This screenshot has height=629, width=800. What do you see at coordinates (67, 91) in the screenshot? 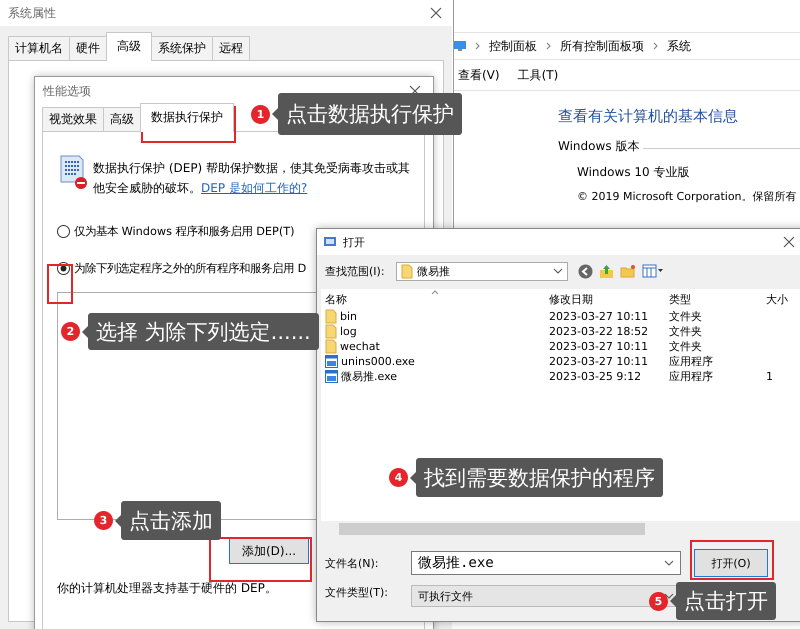
I see `dialog-title: 性能选项` at bounding box center [67, 91].